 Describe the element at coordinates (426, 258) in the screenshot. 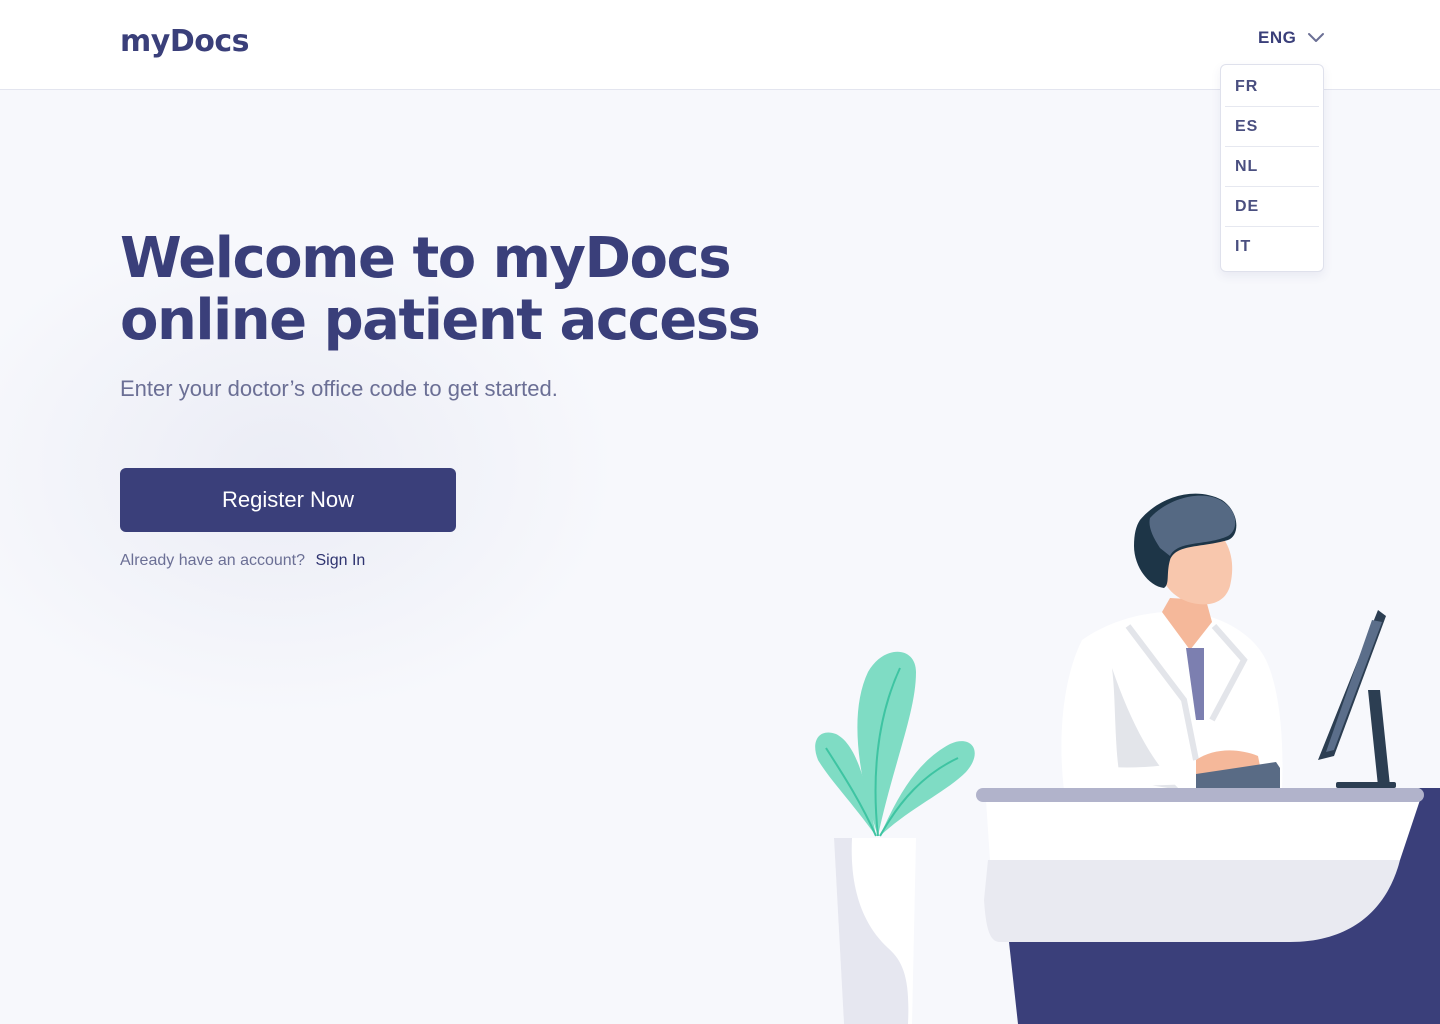

I see `hero-title-line-1: Welcome to myDocs` at that location.